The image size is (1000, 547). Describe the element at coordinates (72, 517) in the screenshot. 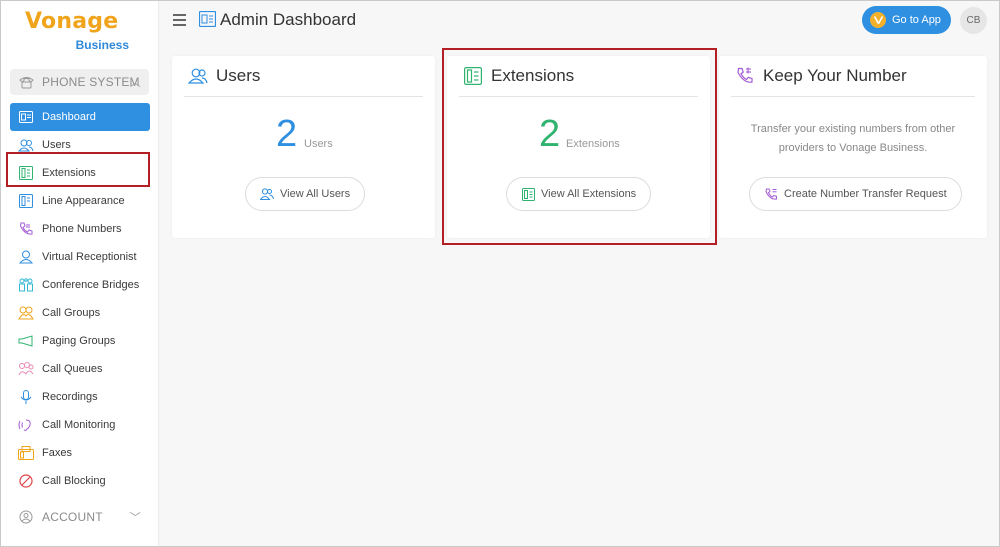

I see `account-label: ACCOUNT` at that location.